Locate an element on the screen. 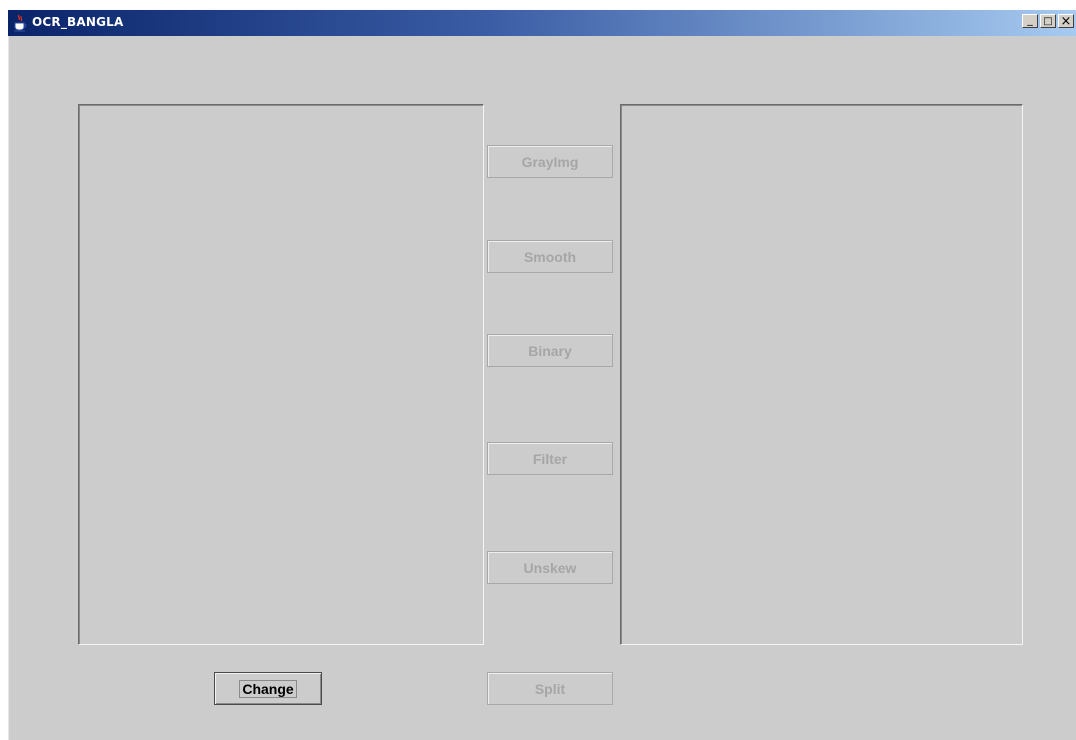 The image size is (1076, 740). close-button: × is located at coordinates (1066, 21).